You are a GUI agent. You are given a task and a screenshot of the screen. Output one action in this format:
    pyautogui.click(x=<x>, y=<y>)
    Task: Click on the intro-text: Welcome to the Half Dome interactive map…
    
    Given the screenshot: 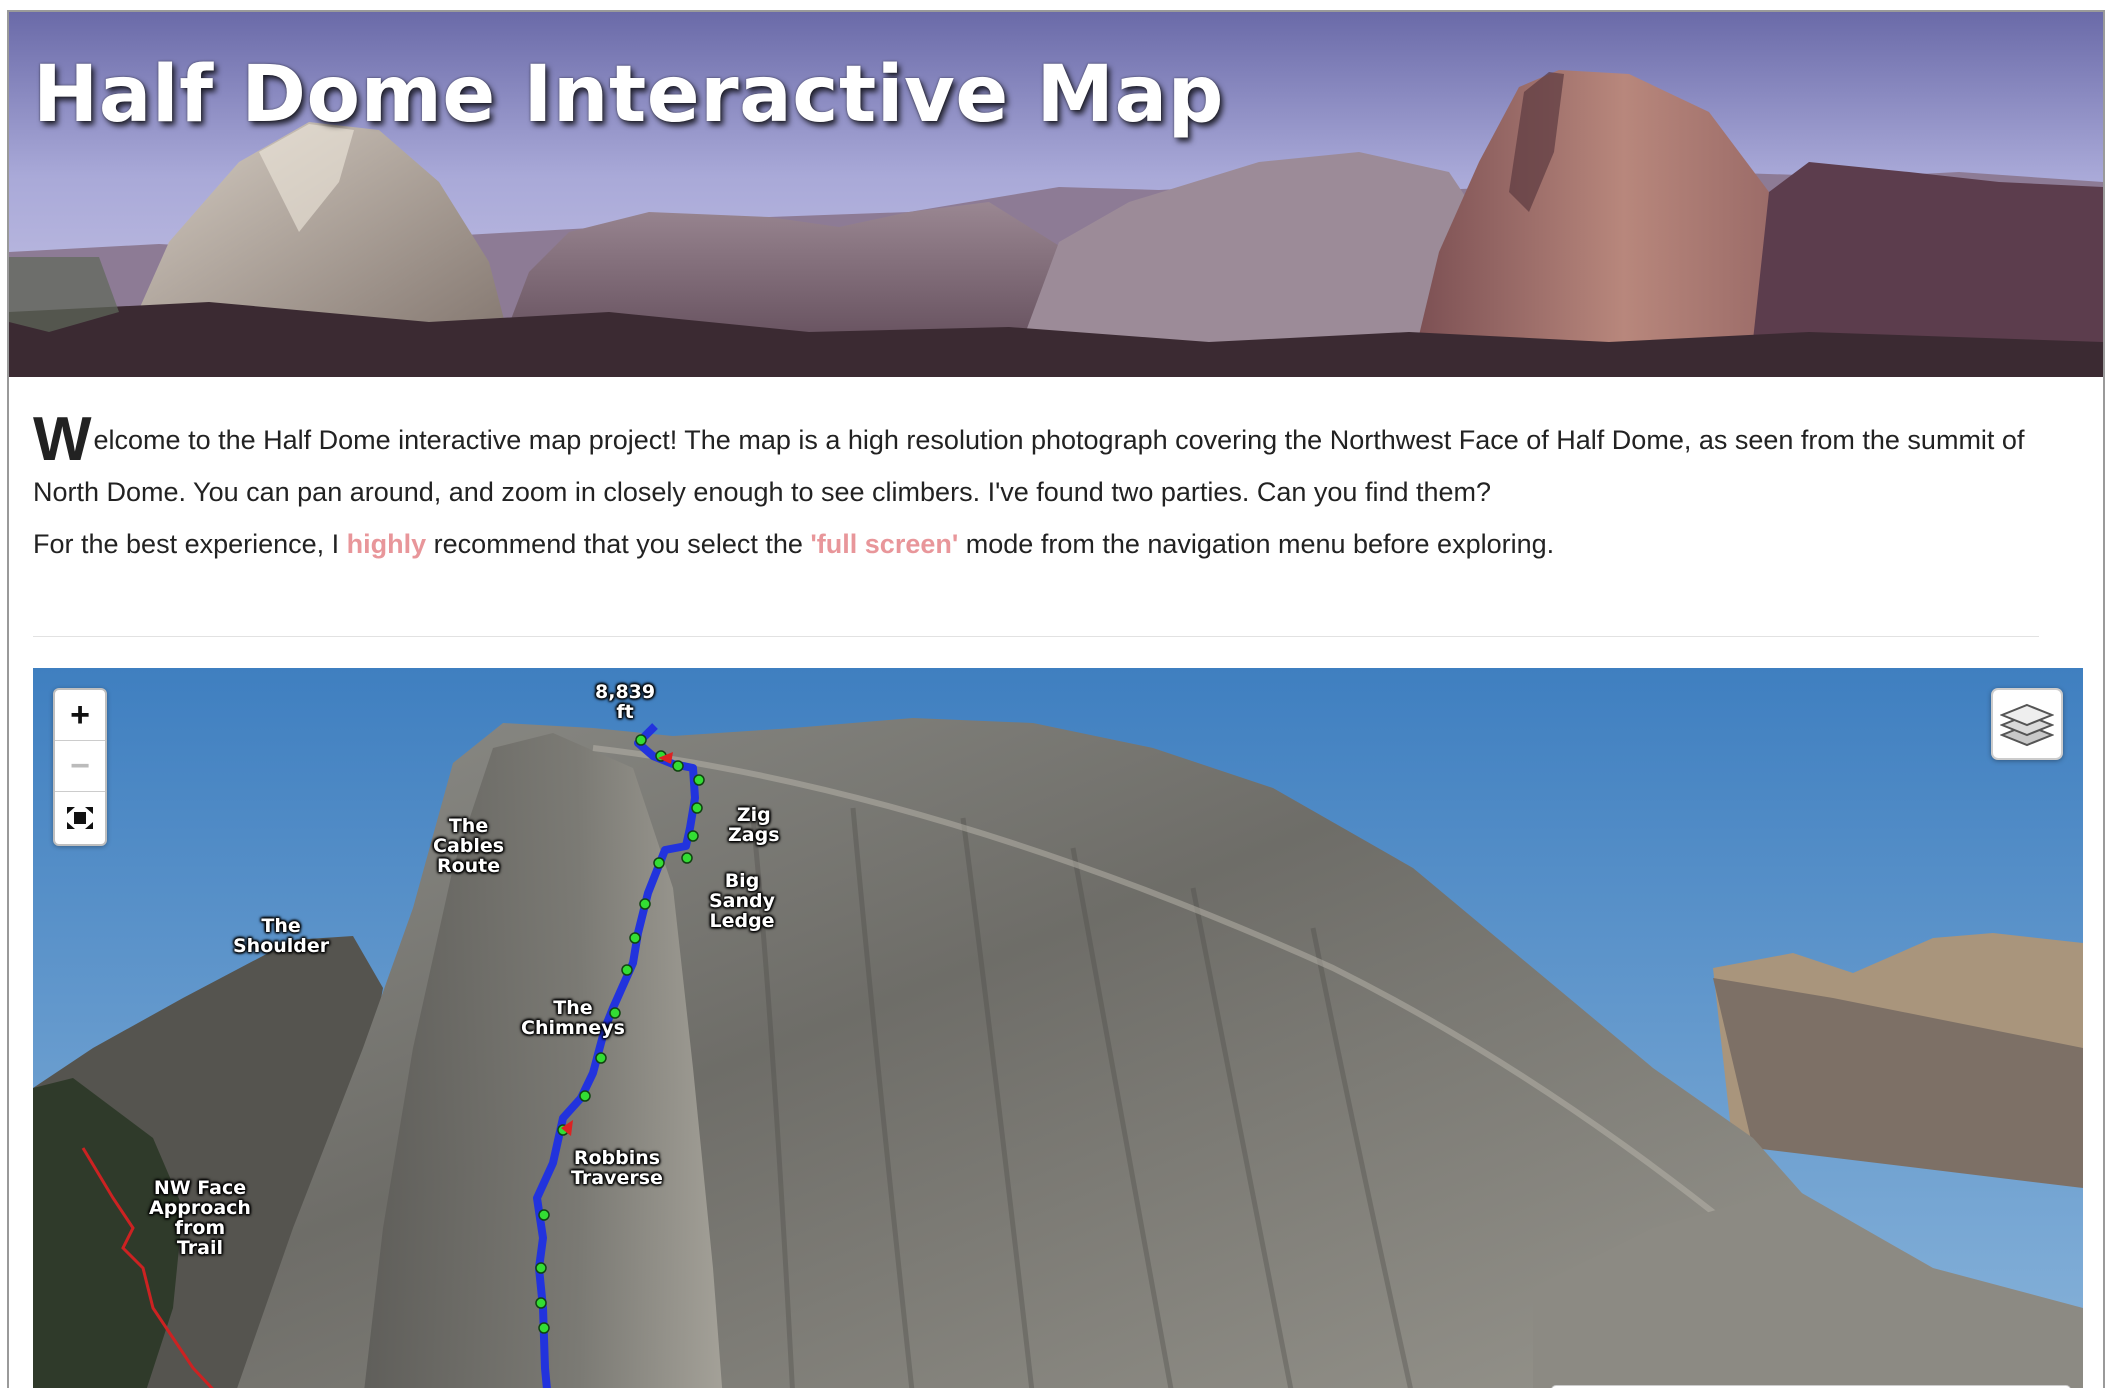 What is the action you would take?
    pyautogui.click(x=1043, y=485)
    